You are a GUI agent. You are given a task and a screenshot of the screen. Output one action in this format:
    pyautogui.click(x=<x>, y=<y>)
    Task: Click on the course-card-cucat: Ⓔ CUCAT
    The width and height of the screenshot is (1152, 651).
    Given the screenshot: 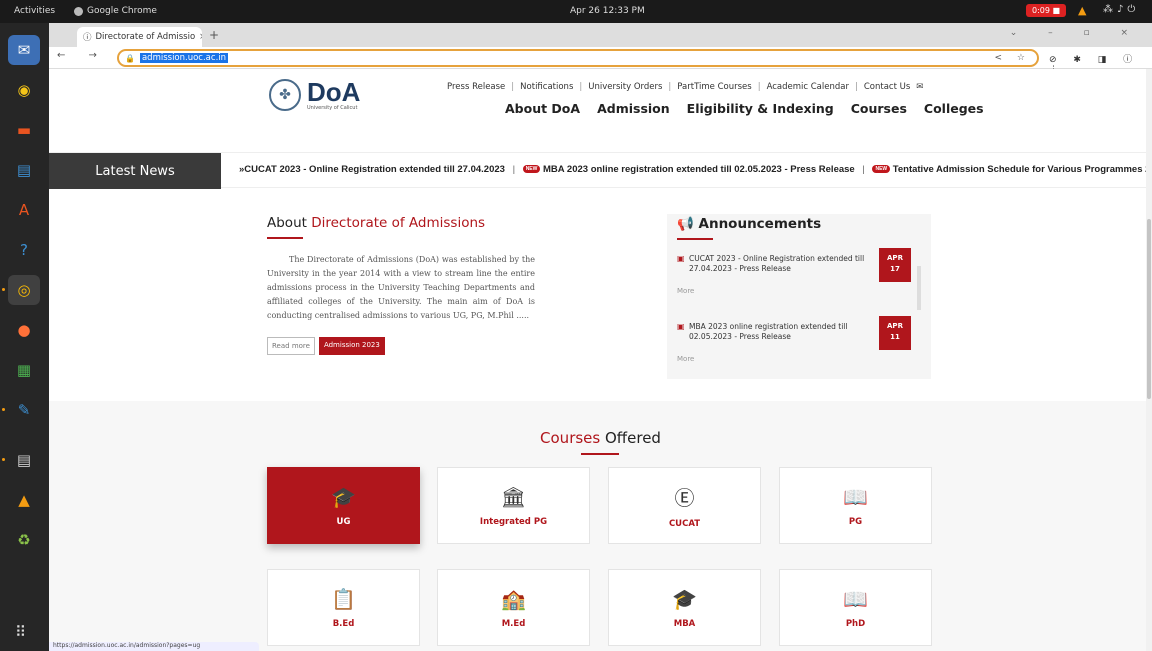 What is the action you would take?
    pyautogui.click(x=684, y=505)
    